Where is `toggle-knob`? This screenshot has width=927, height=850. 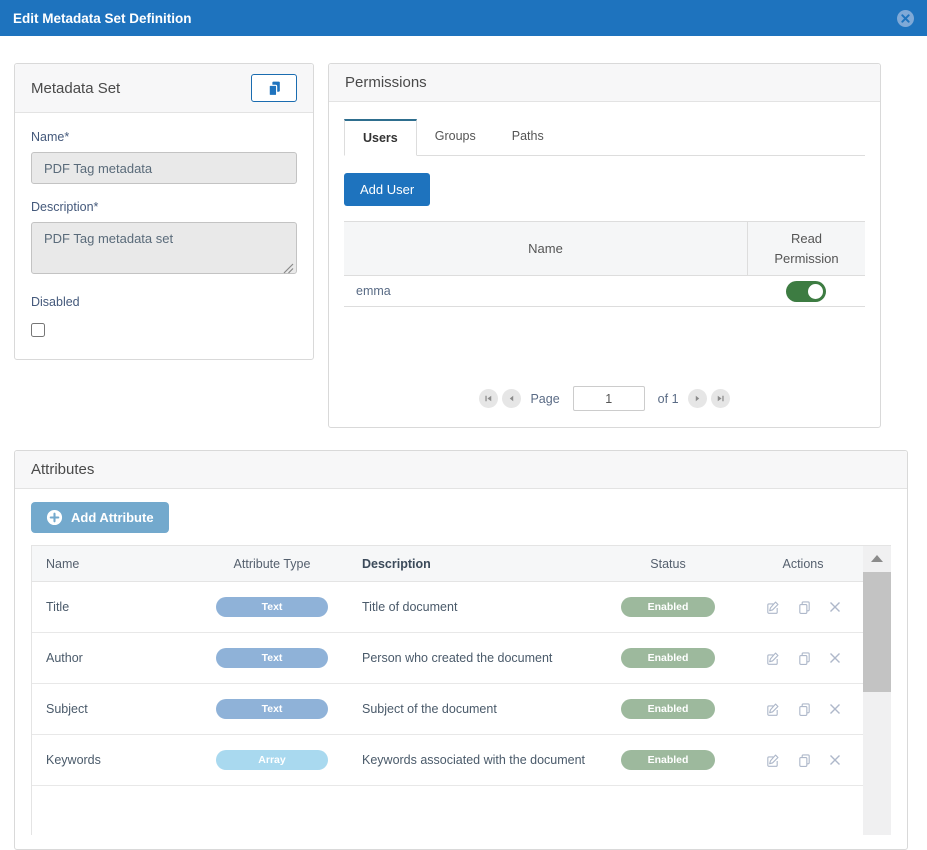
toggle-knob is located at coordinates (815, 291).